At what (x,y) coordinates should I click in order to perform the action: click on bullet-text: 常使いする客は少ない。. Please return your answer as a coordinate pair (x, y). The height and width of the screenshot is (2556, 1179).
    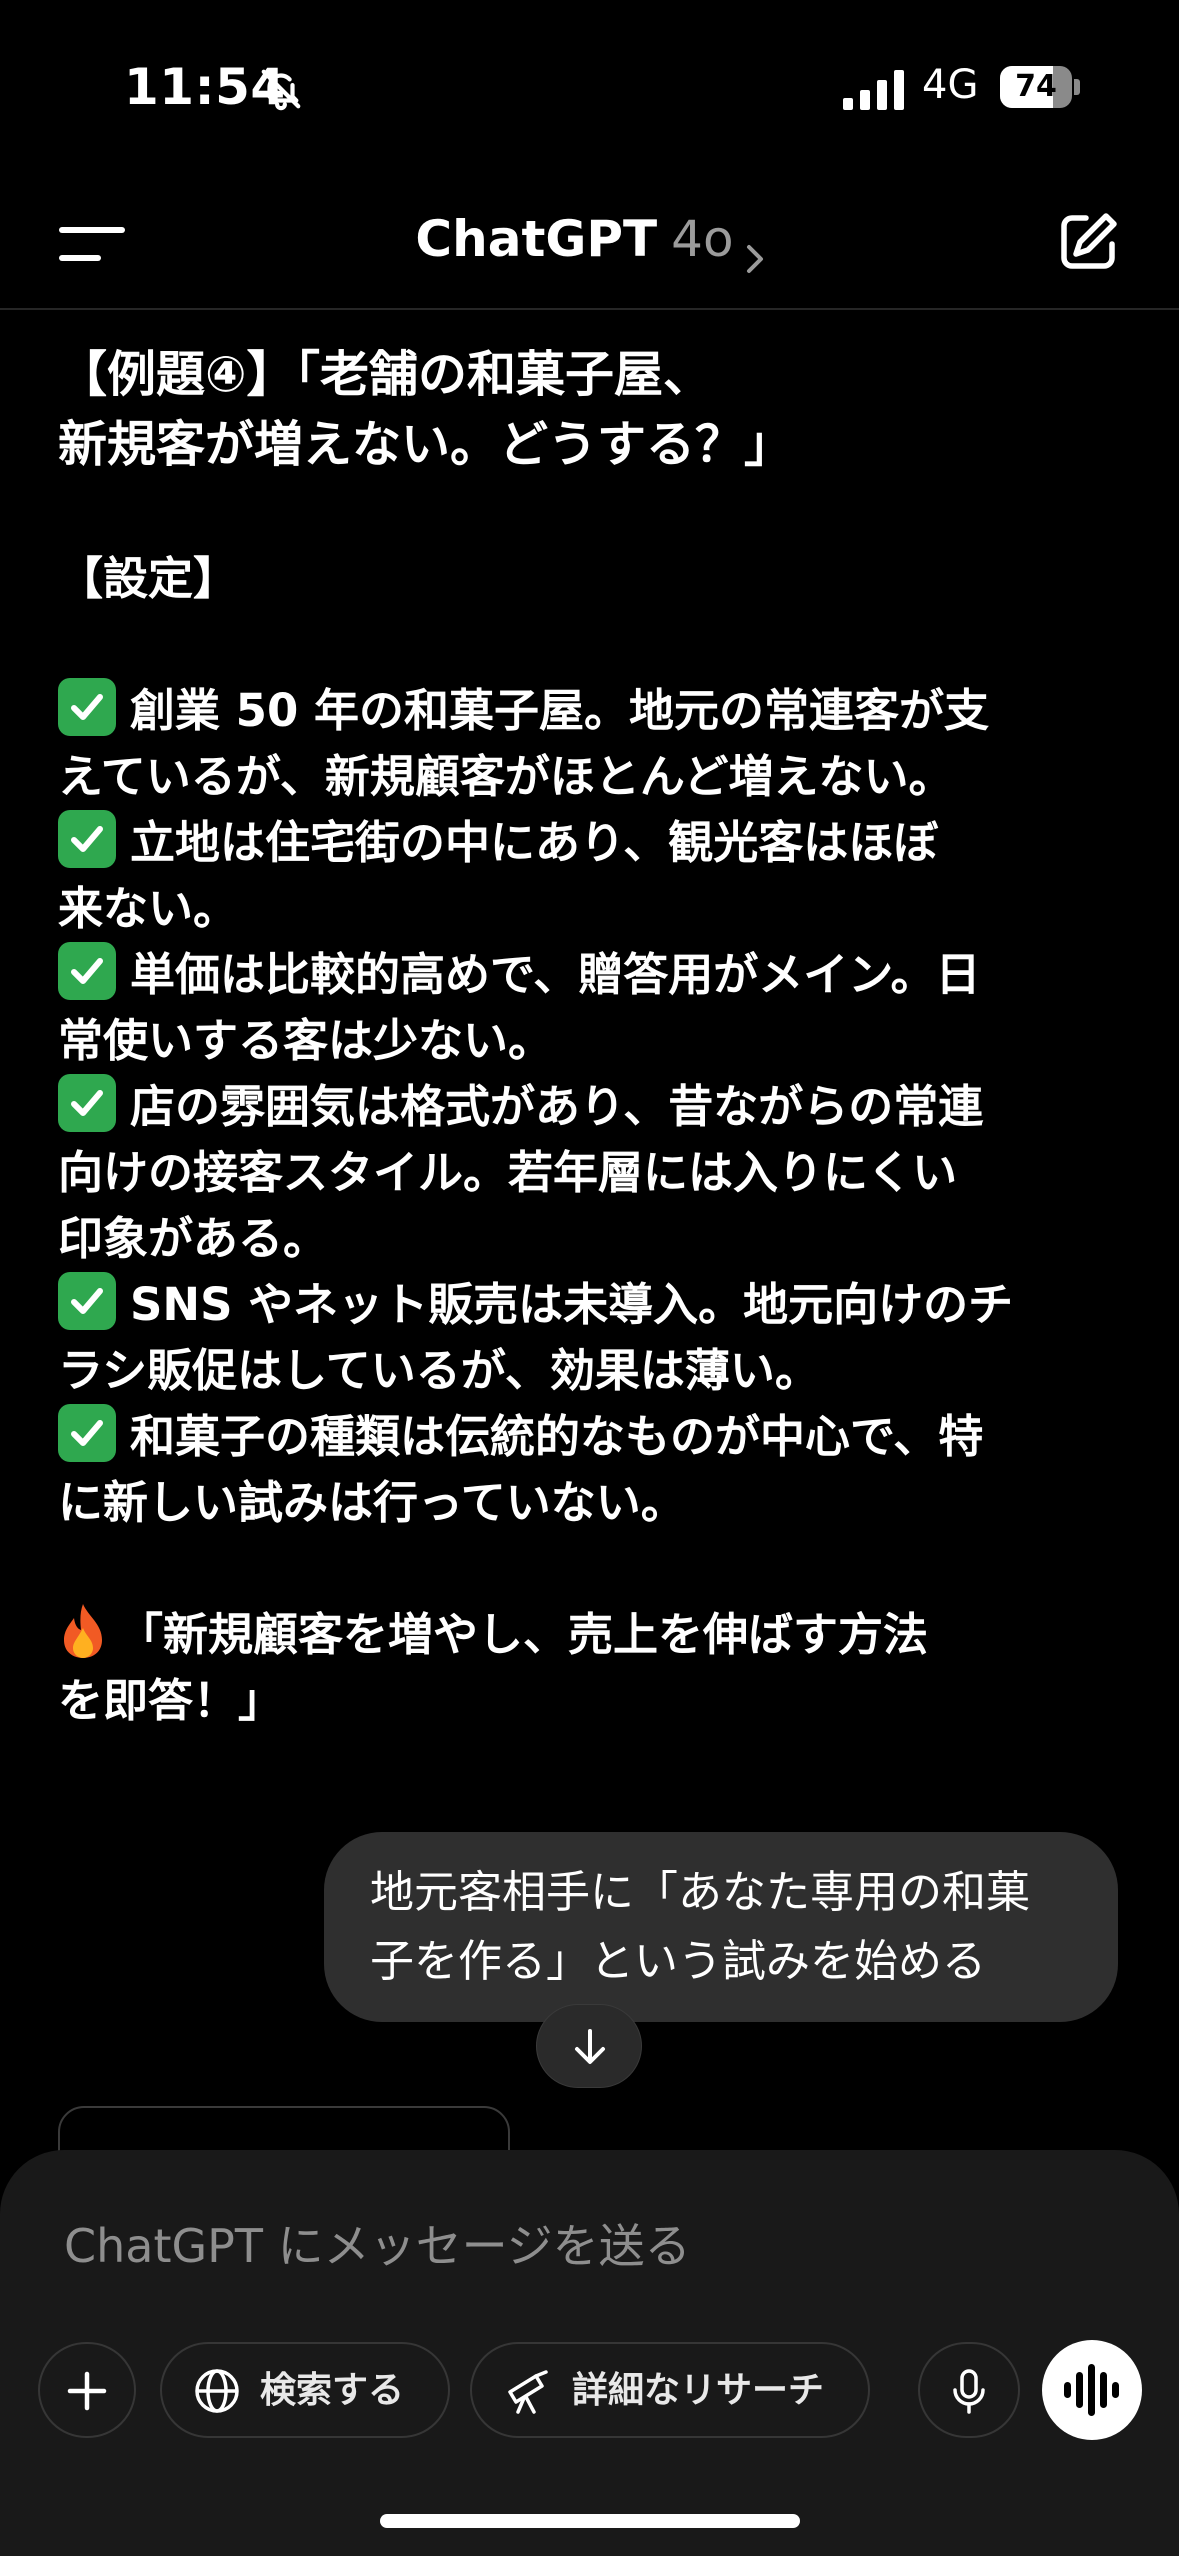
    Looking at the image, I should click on (306, 1040).